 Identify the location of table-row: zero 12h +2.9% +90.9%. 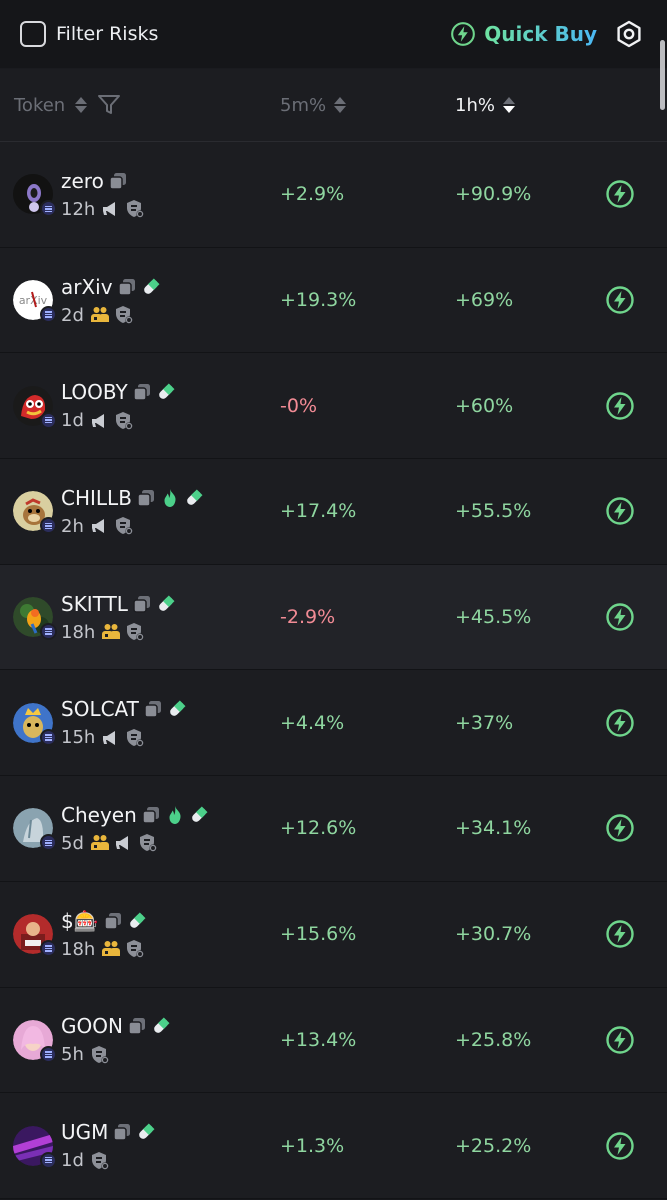
(333, 195).